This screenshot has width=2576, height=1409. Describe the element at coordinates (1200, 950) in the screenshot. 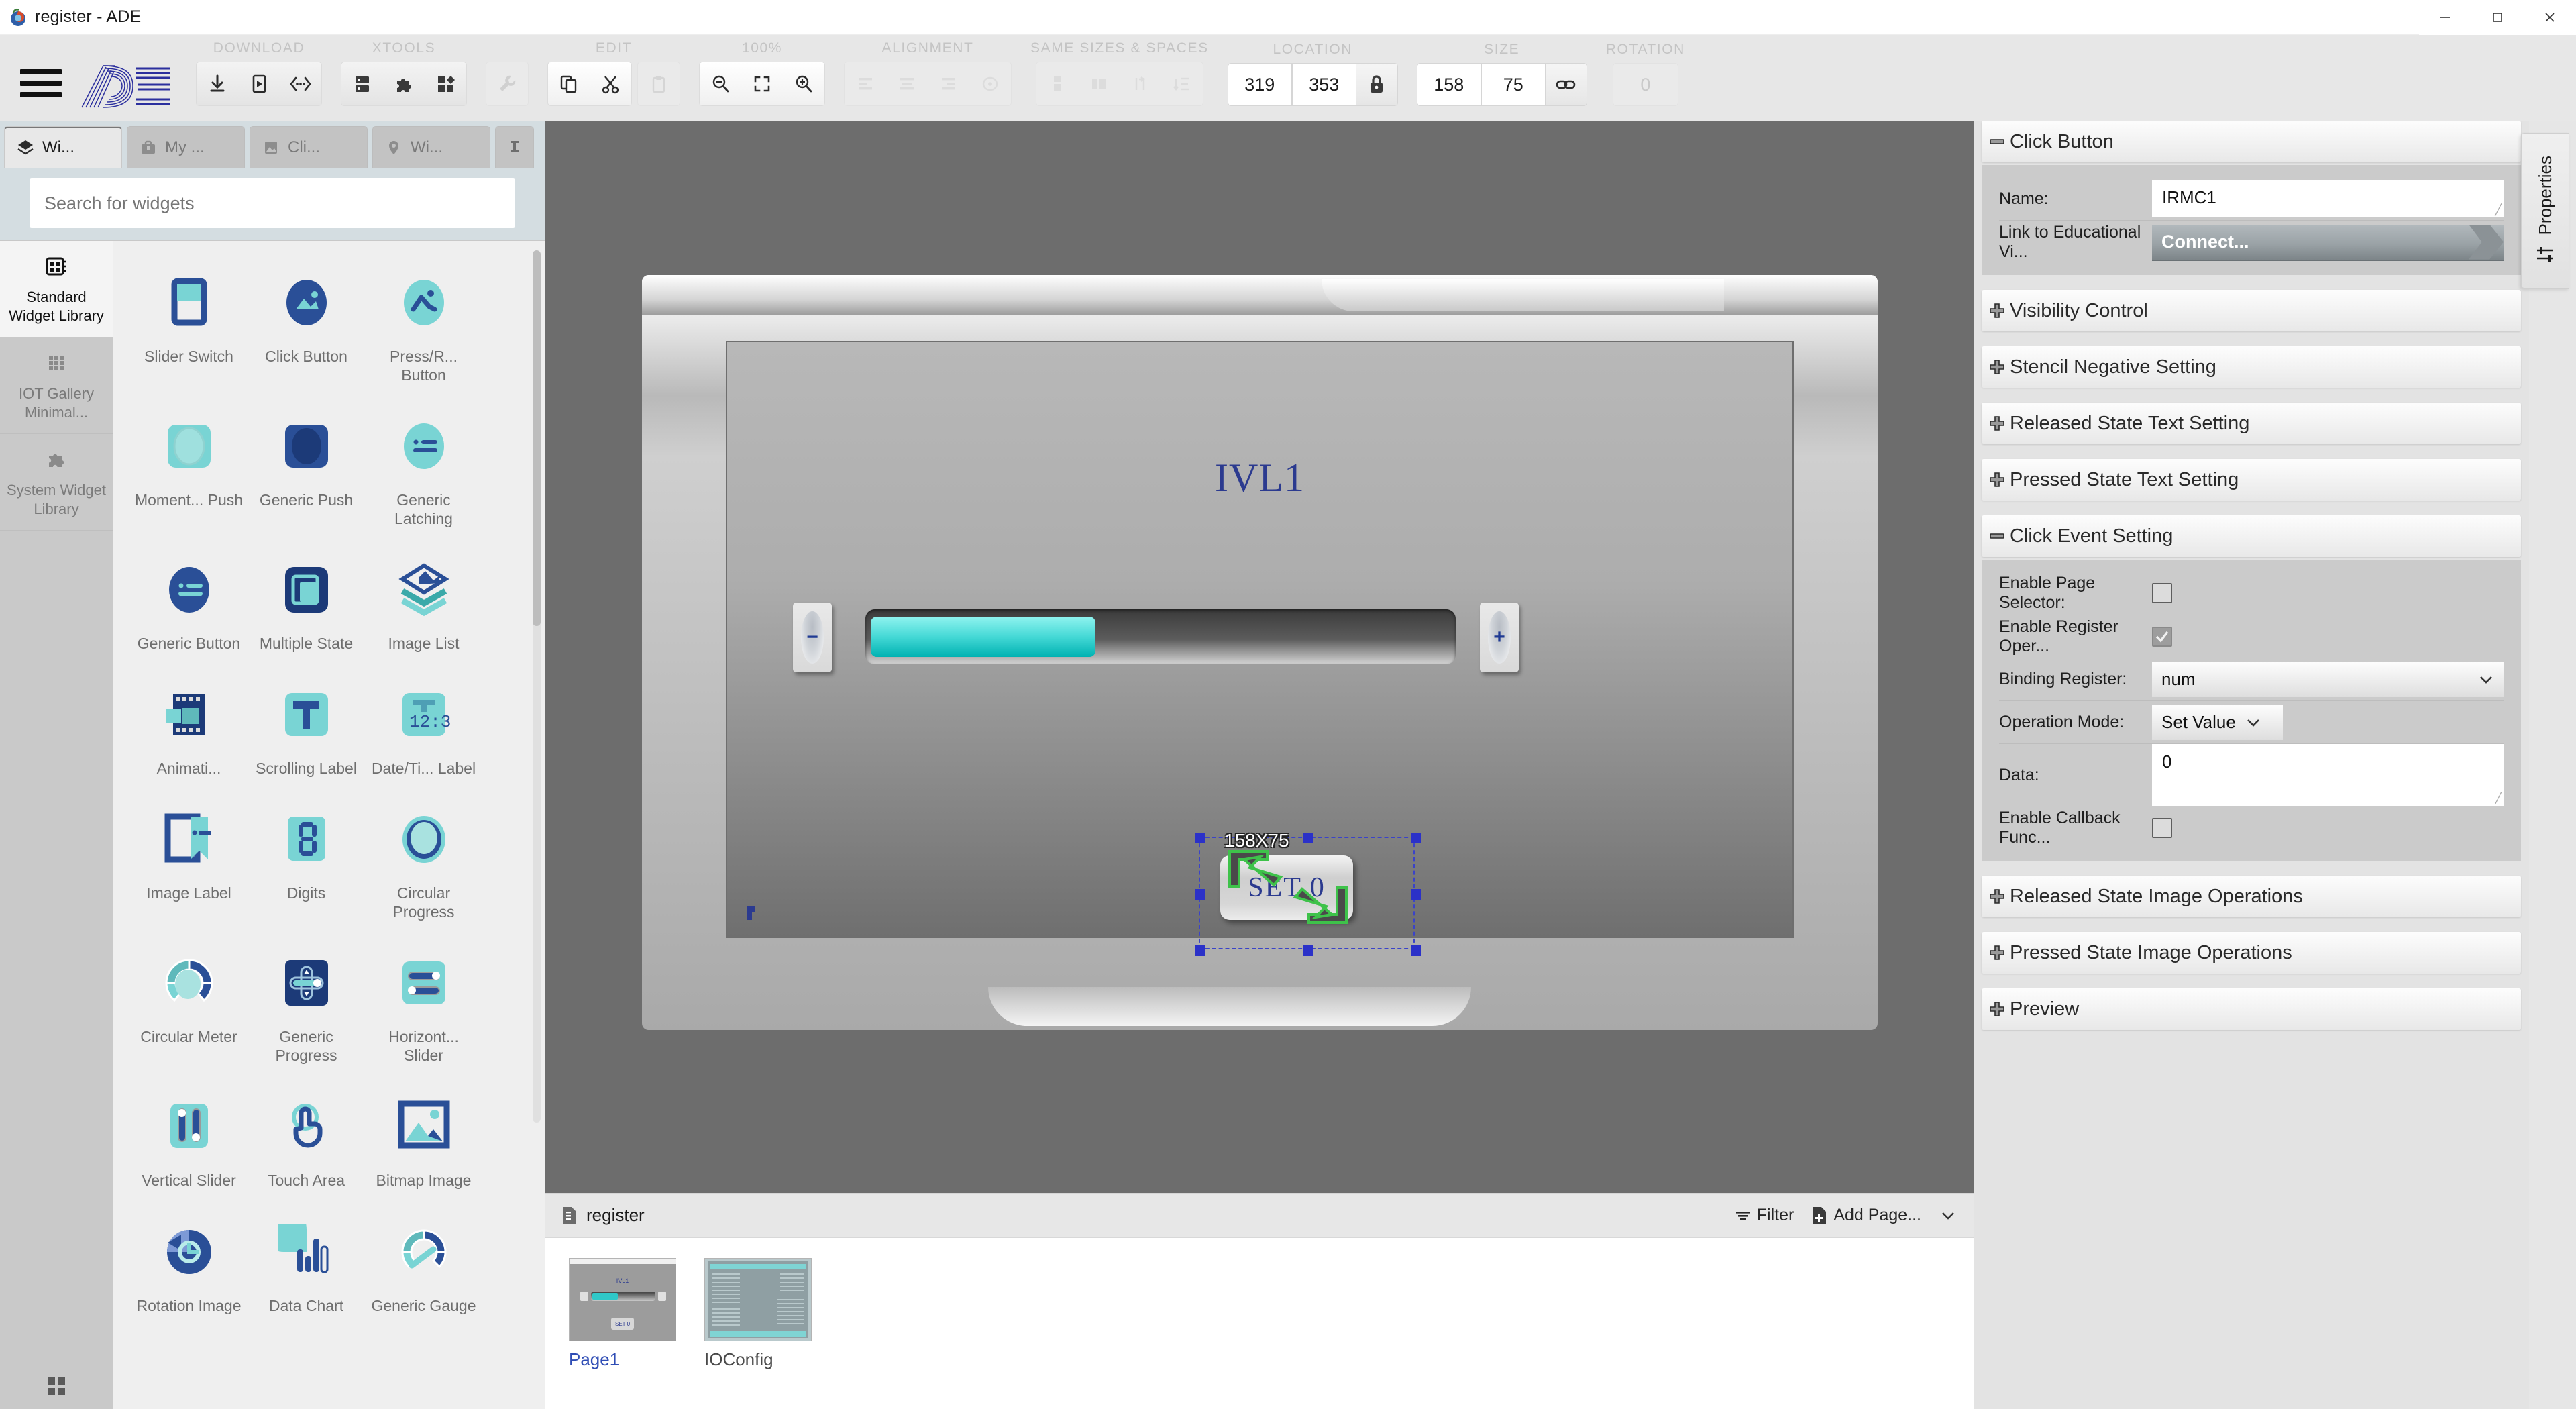

I see `resize-handle-sw` at that location.